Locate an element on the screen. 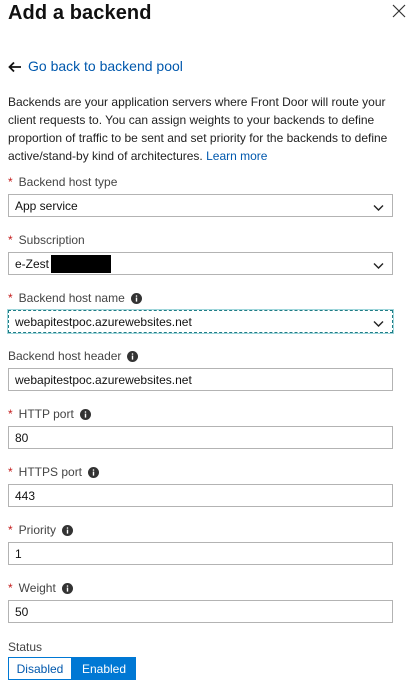 This screenshot has height=687, width=414. priority-input: 1 is located at coordinates (200, 553).